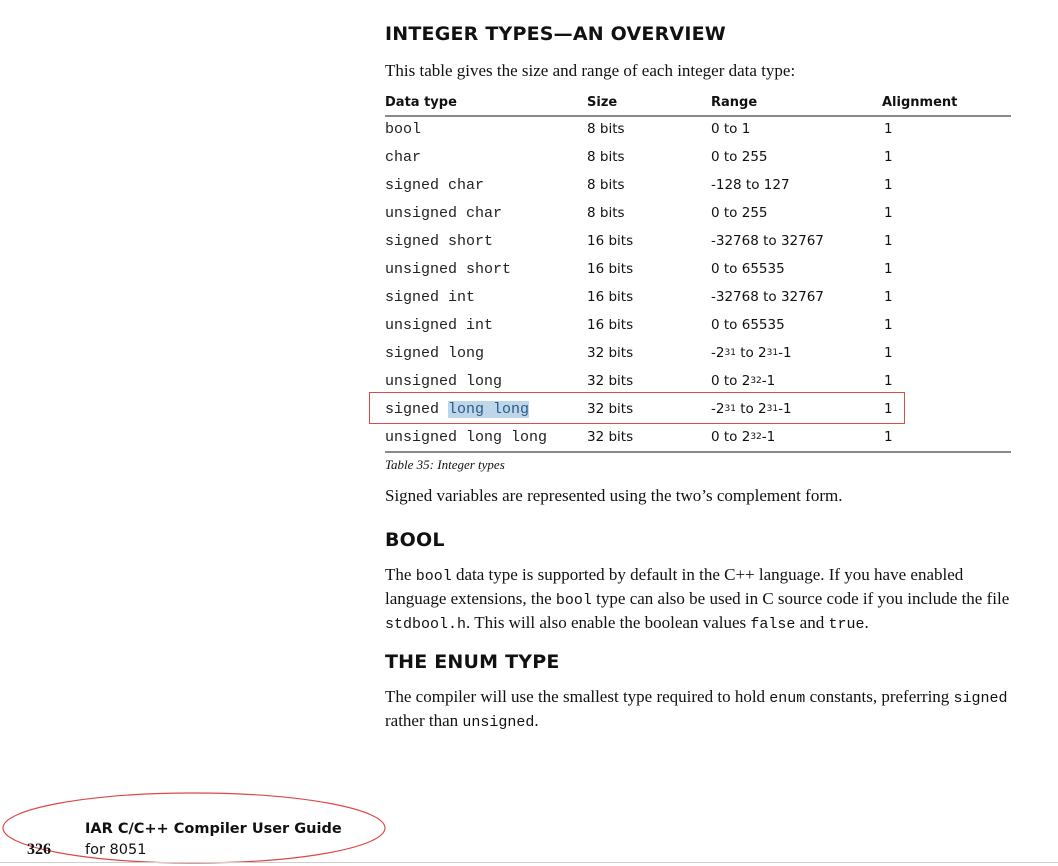 The width and height of the screenshot is (1058, 866). I want to click on cell-type: signed short, so click(439, 241).